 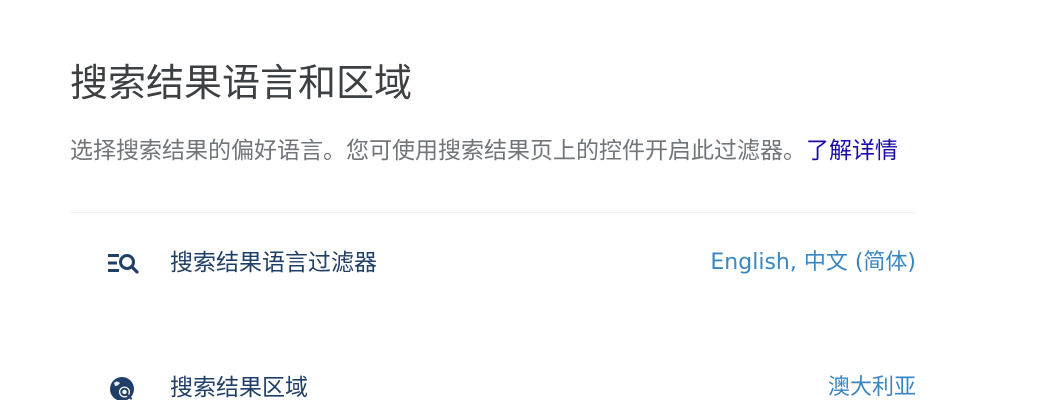 I want to click on page-title: 搜索结果语言和区域, so click(x=241, y=83).